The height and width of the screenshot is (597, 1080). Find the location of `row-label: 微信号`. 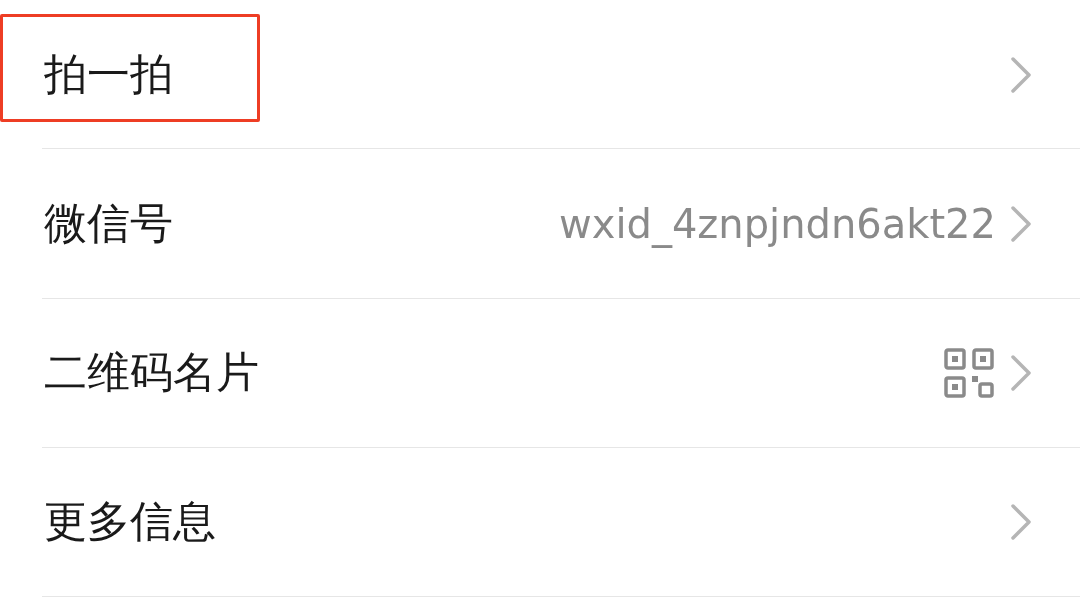

row-label: 微信号 is located at coordinates (109, 223).